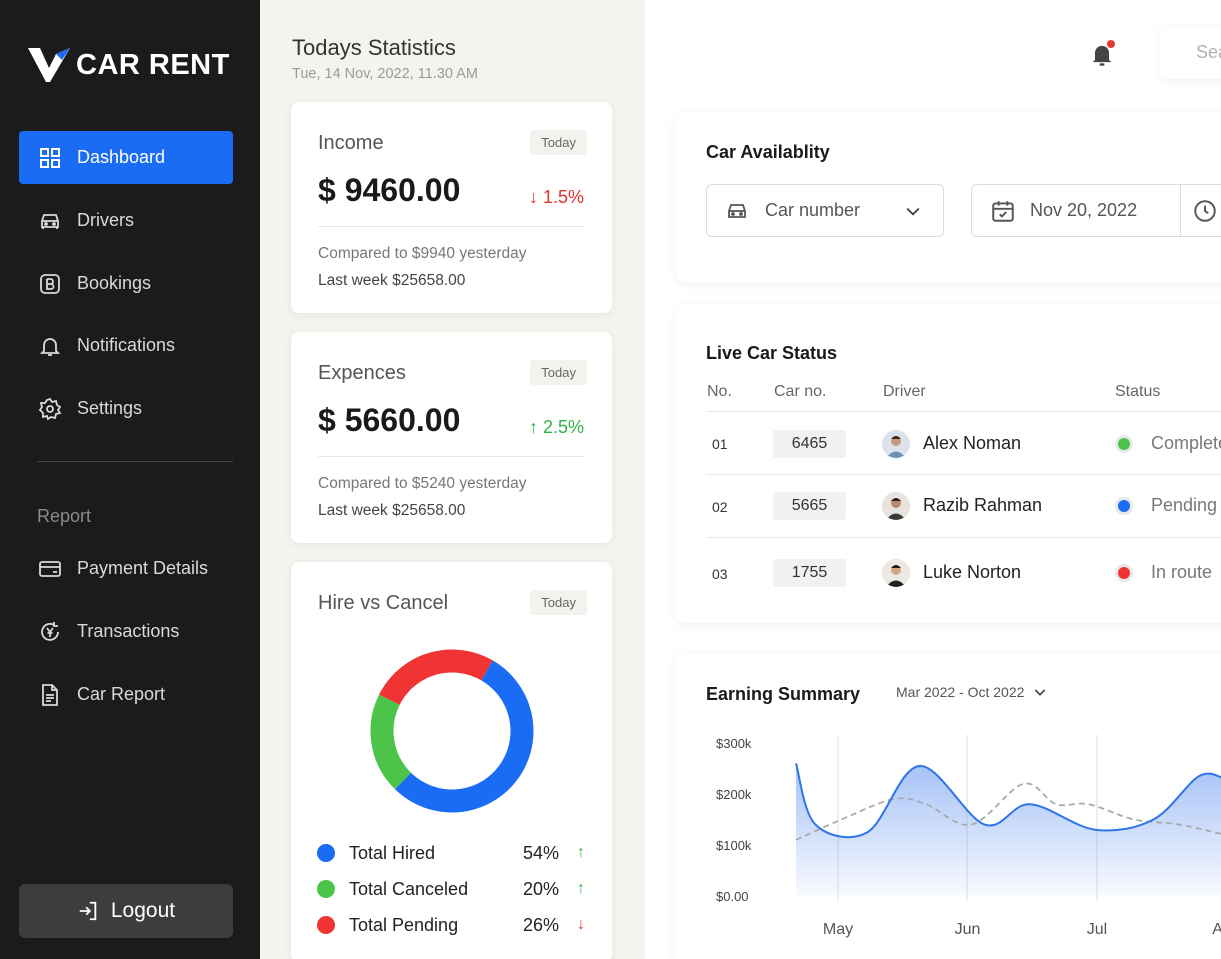 Image resolution: width=1221 pixels, height=959 pixels. I want to click on sidebar-item-settings: Settings, so click(126, 408).